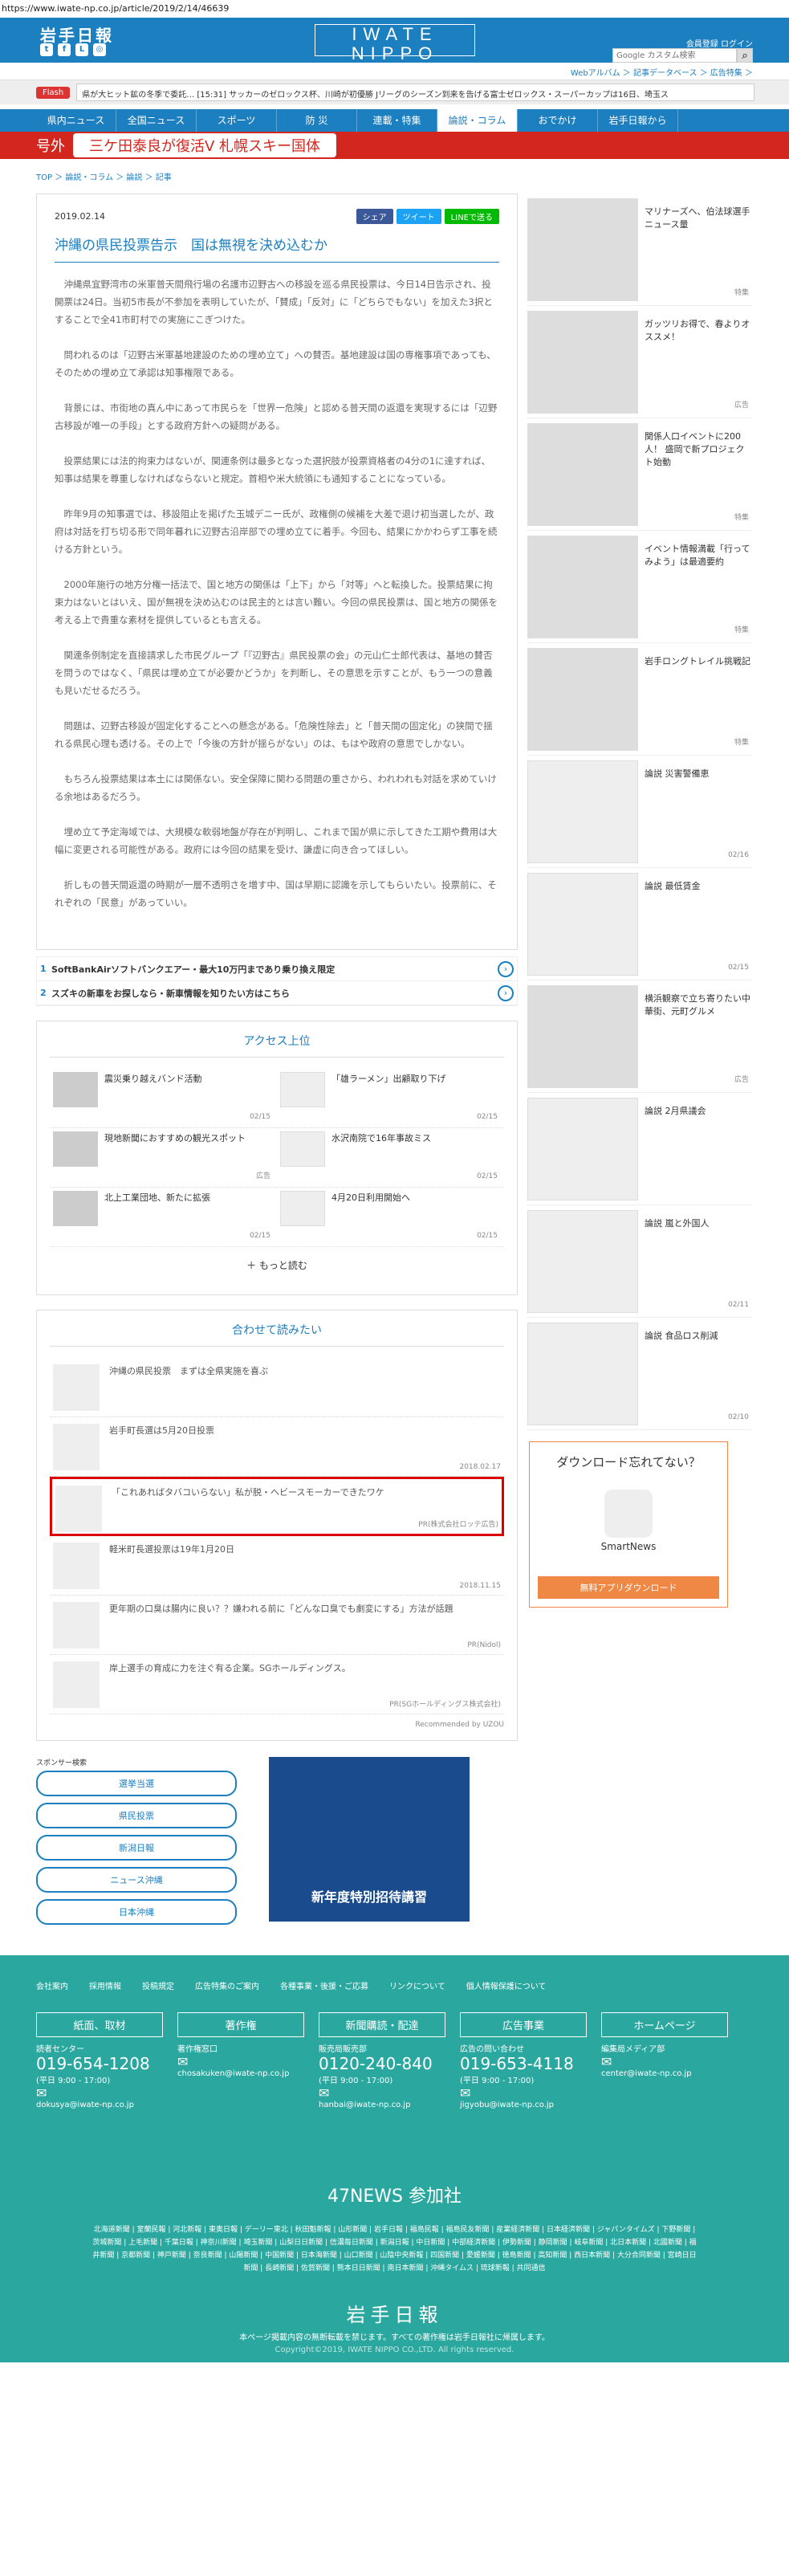  What do you see at coordinates (81, 49) in the screenshot?
I see `line-icon: L` at bounding box center [81, 49].